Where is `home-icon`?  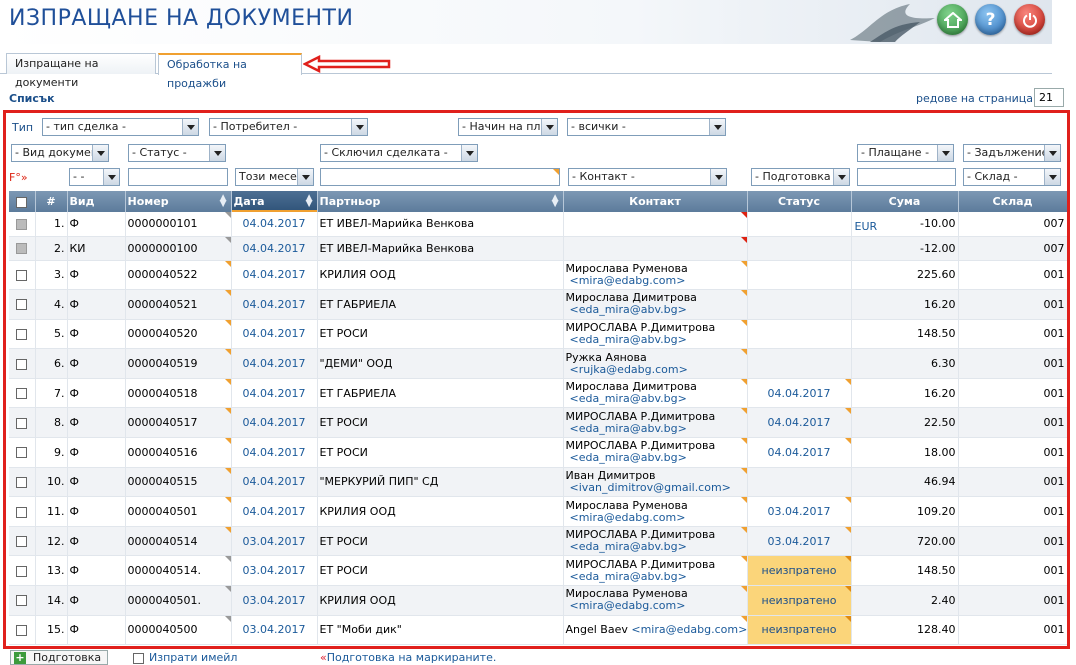 home-icon is located at coordinates (952, 19).